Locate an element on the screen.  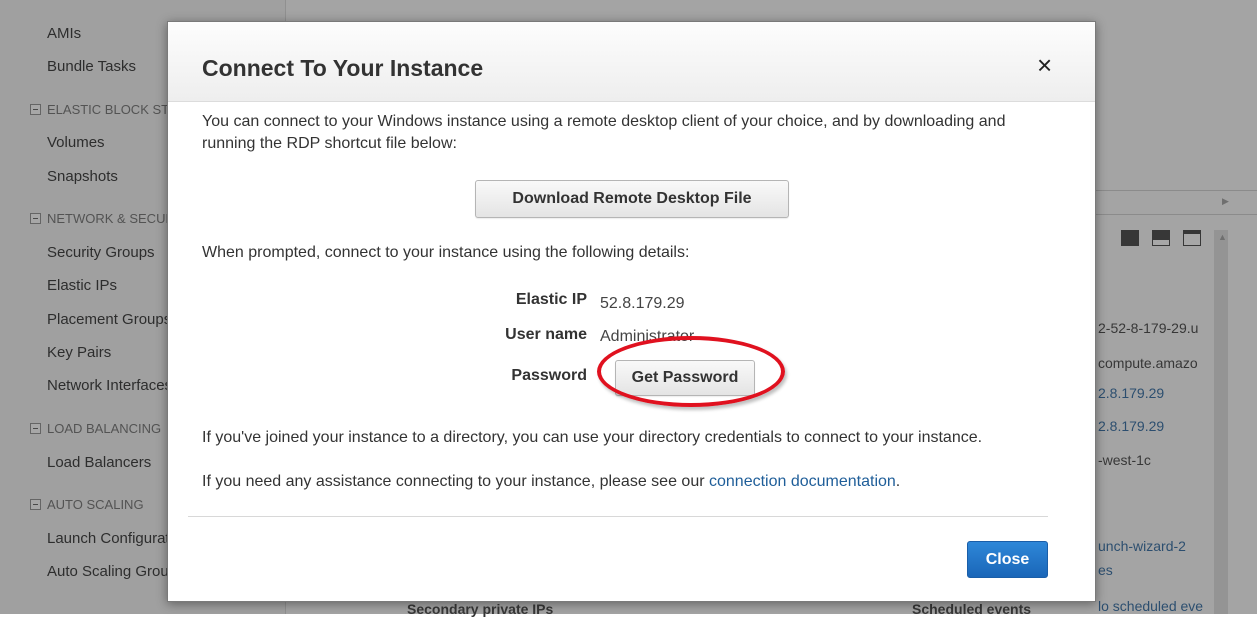
close-button: Close is located at coordinates (1007, 559).